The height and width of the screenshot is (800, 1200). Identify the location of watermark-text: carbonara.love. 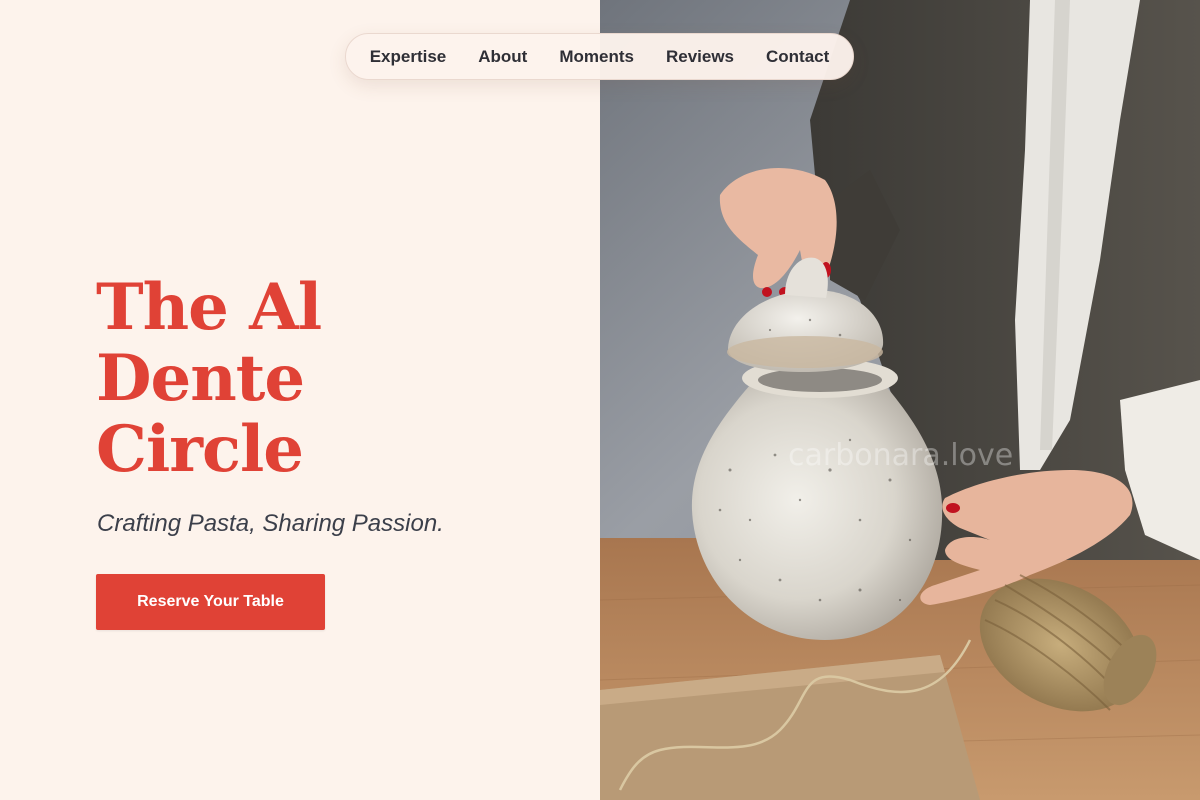
(901, 455).